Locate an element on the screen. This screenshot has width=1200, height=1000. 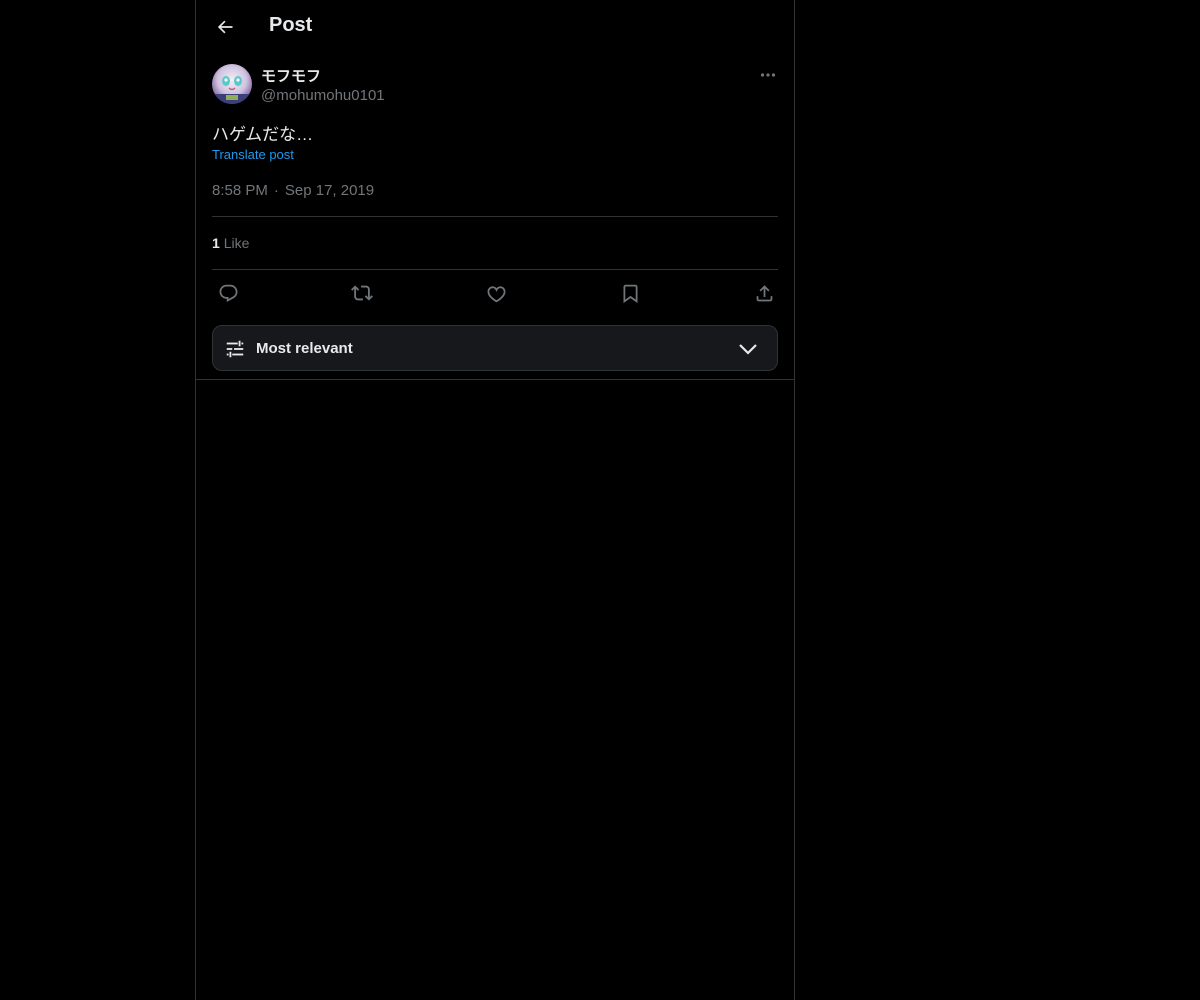
share-icon is located at coordinates (764, 292).